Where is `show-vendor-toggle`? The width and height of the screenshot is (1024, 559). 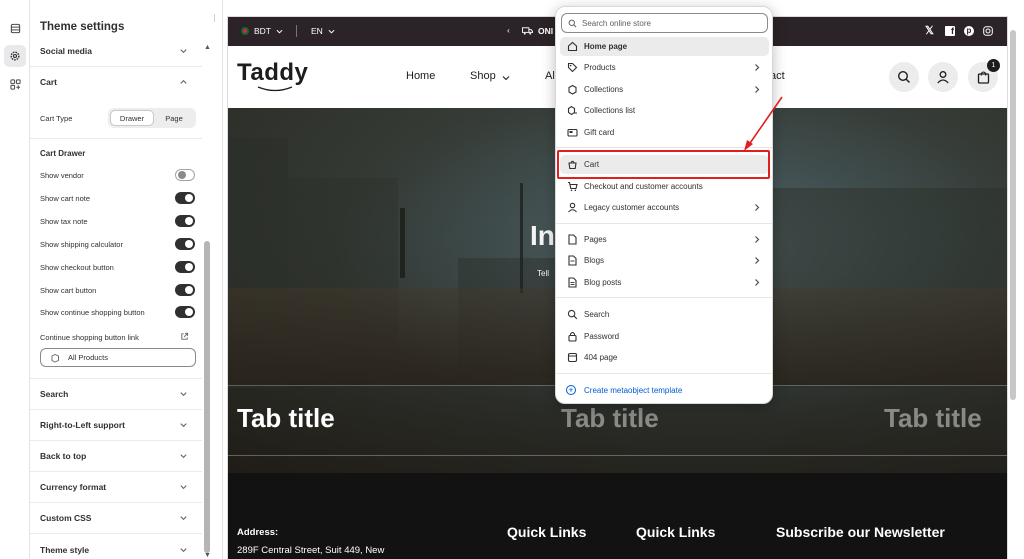 show-vendor-toggle is located at coordinates (185, 175).